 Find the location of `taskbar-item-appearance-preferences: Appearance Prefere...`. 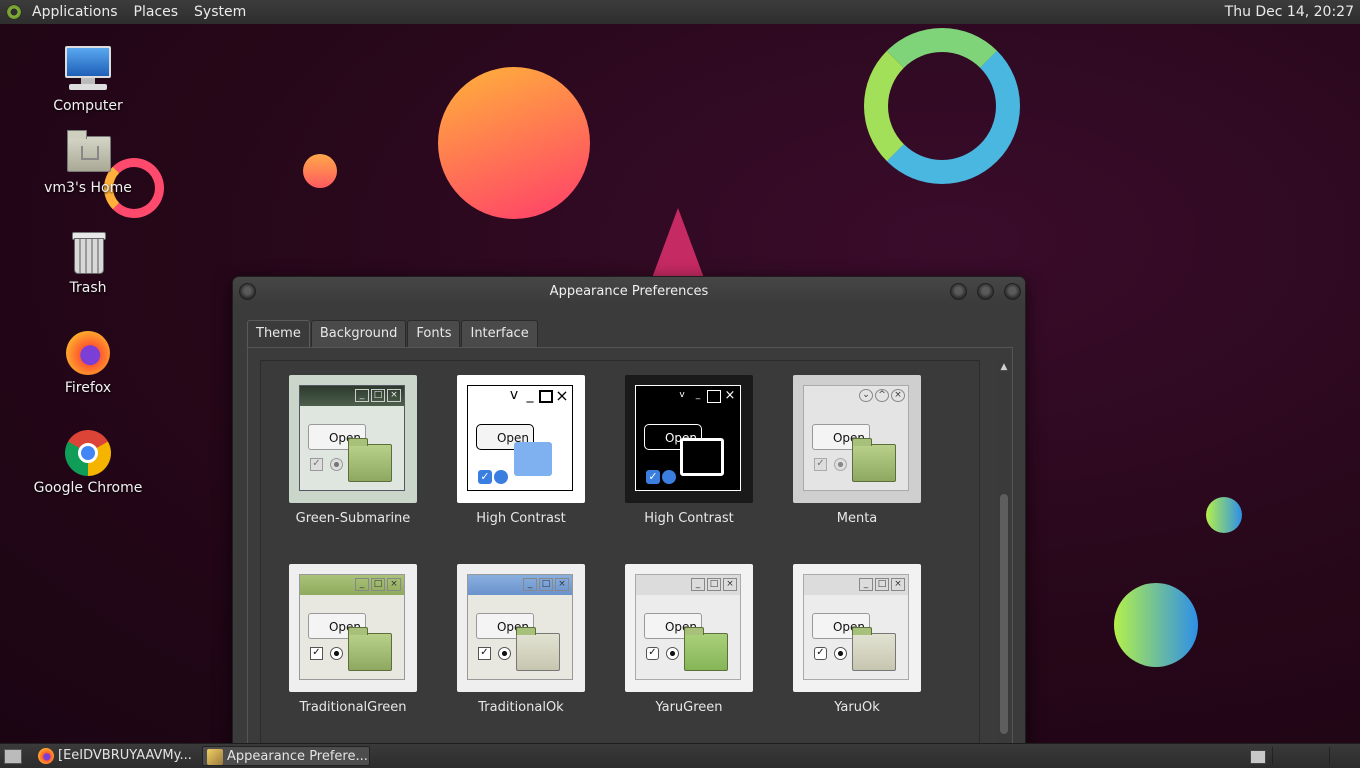

taskbar-item-appearance-preferences: Appearance Prefere... is located at coordinates (286, 756).